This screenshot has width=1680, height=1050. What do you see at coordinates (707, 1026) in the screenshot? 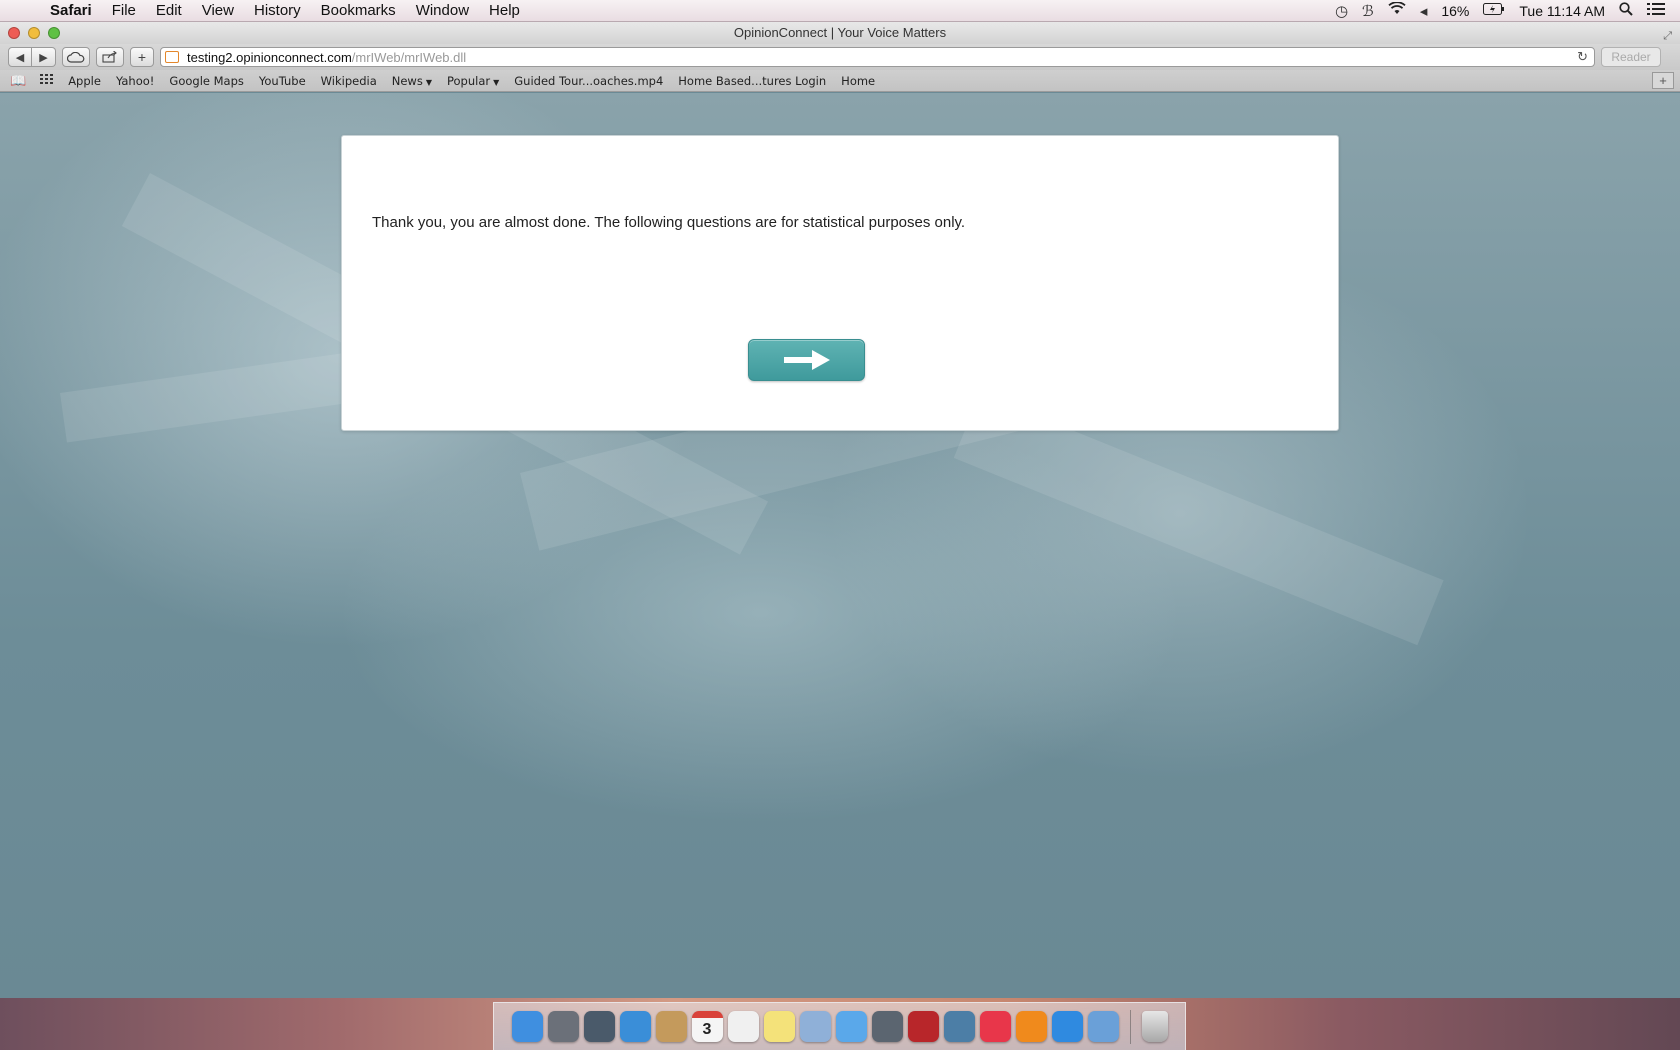
I see `calendar-icon: 3` at bounding box center [707, 1026].